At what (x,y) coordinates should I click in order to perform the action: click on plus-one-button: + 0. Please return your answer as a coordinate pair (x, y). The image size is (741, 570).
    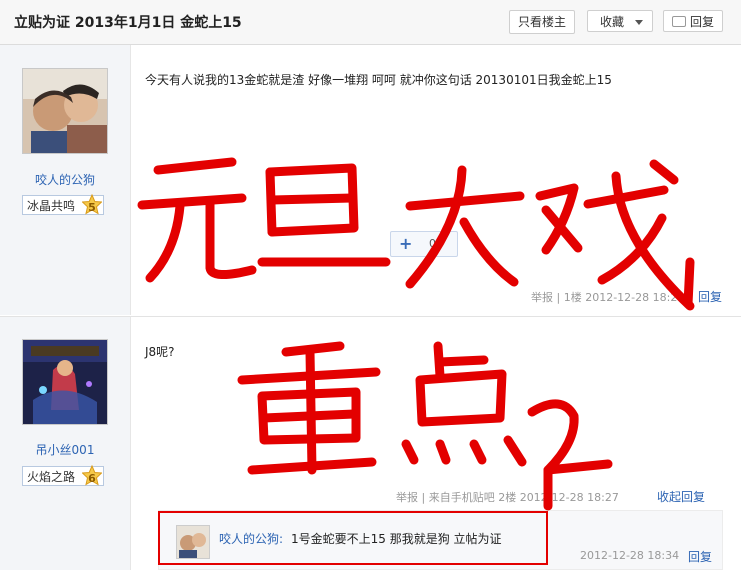
    Looking at the image, I should click on (424, 244).